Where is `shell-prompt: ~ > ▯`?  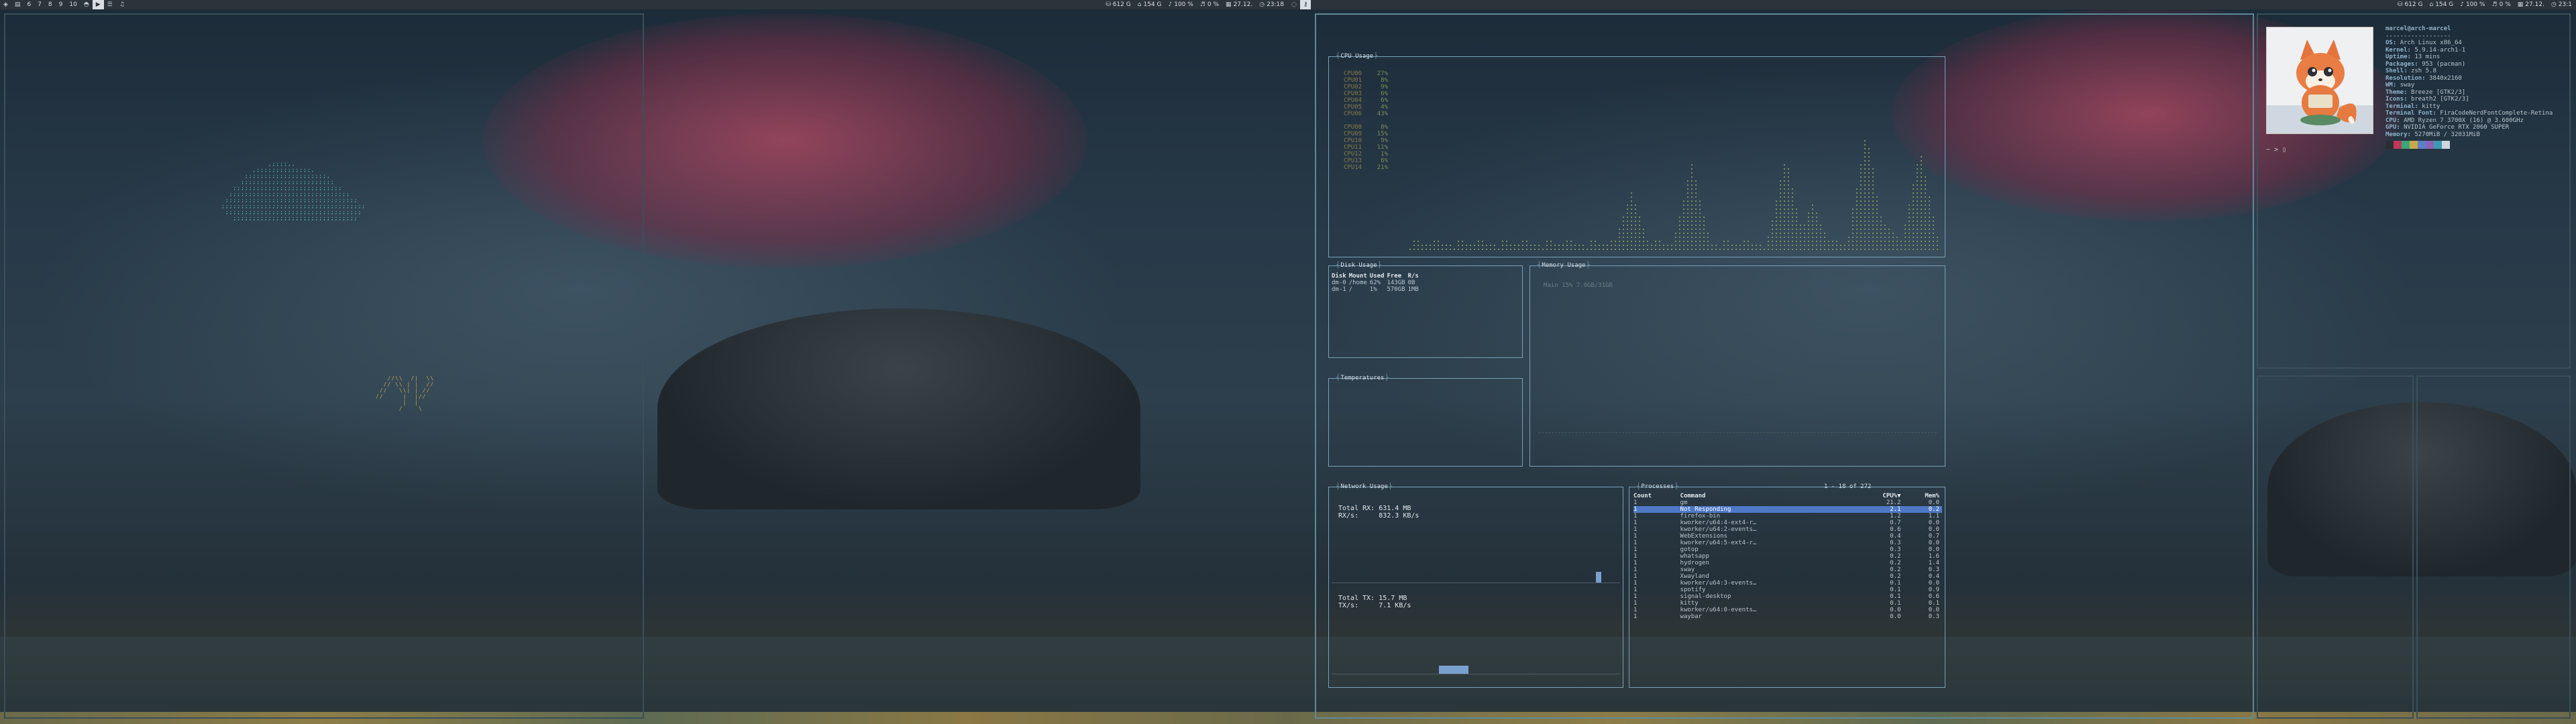
shell-prompt: ~ > ▯ is located at coordinates (2276, 150).